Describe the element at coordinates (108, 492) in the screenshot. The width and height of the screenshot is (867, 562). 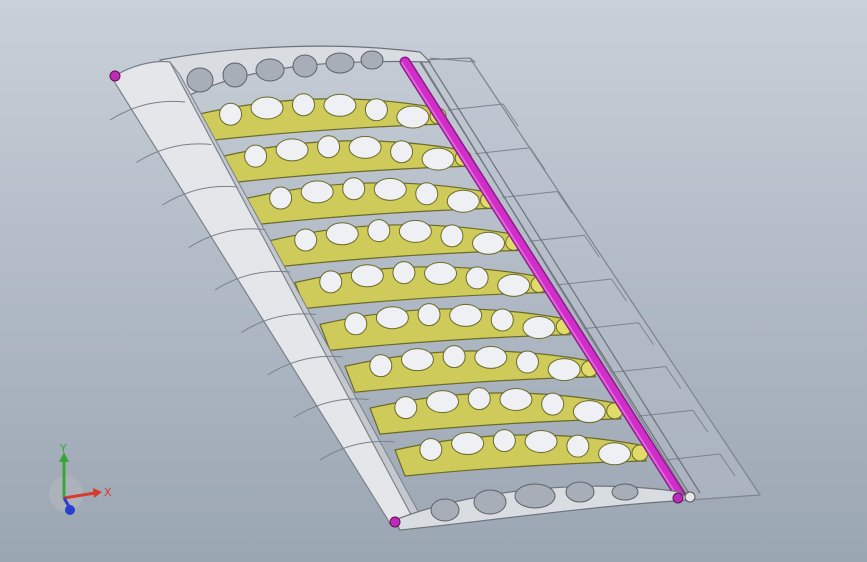
I see `x-axis-label: X` at that location.